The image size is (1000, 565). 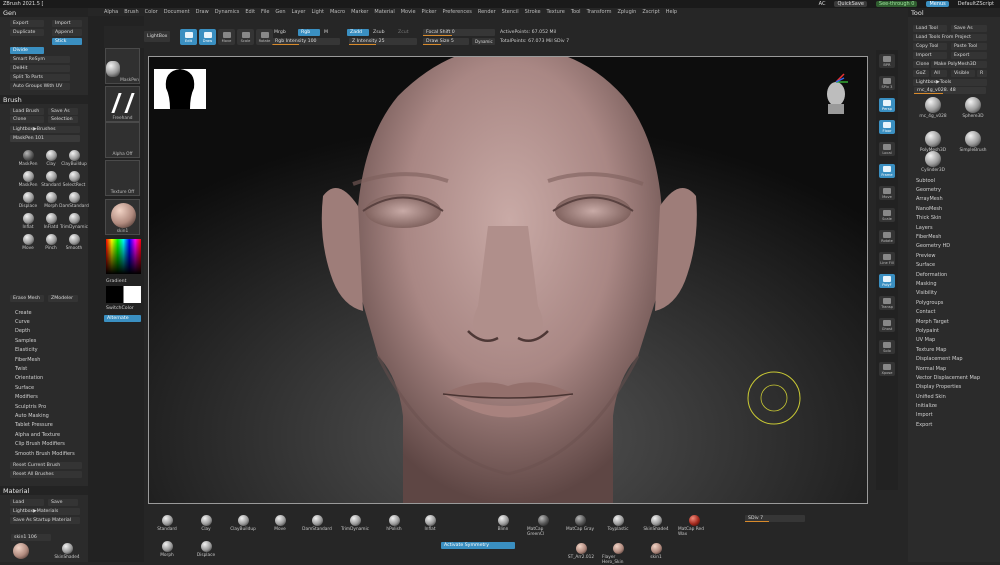 What do you see at coordinates (40, 86) in the screenshot?
I see `gen-auto-groups-with-uv-button: Auto Groups With UV` at bounding box center [40, 86].